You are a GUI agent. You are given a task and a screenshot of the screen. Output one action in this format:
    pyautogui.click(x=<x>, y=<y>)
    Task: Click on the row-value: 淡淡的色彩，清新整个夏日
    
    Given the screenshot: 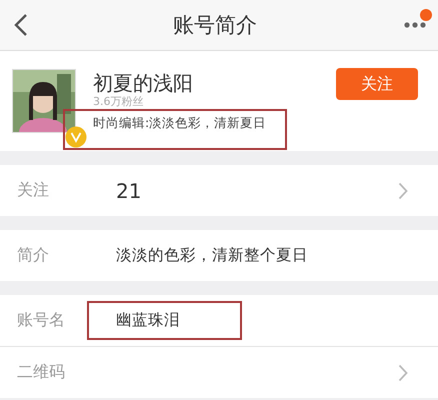 What is the action you would take?
    pyautogui.click(x=212, y=255)
    